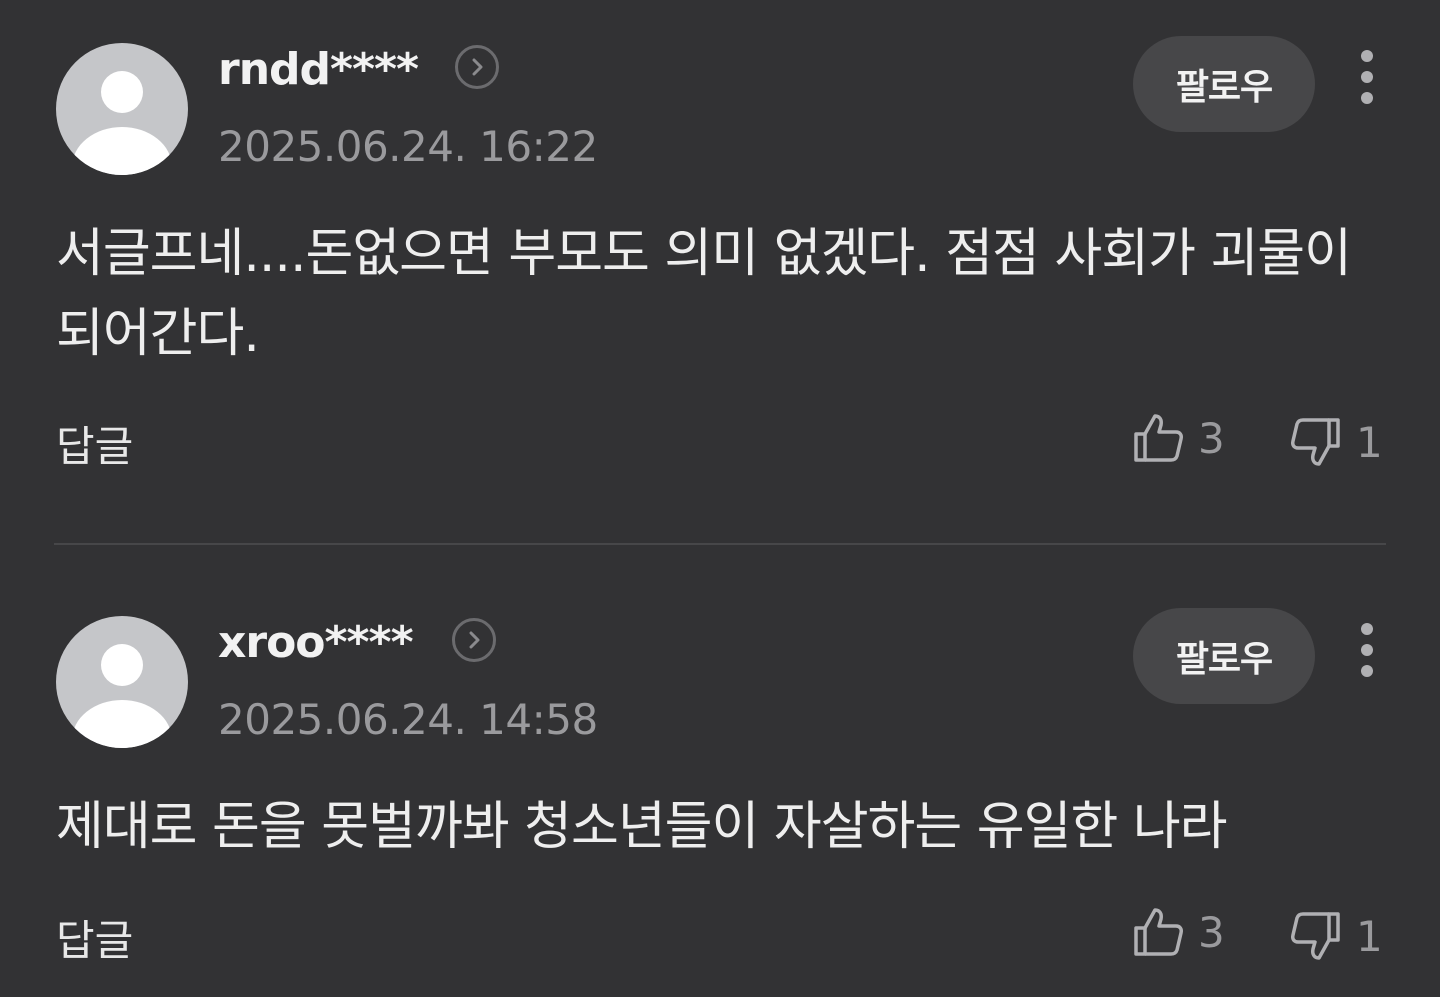 The image size is (1440, 997). What do you see at coordinates (642, 827) in the screenshot?
I see `comment-text: 제대로 돈을 못벌까봐 청소년들이 자살하는 유일한 나라` at bounding box center [642, 827].